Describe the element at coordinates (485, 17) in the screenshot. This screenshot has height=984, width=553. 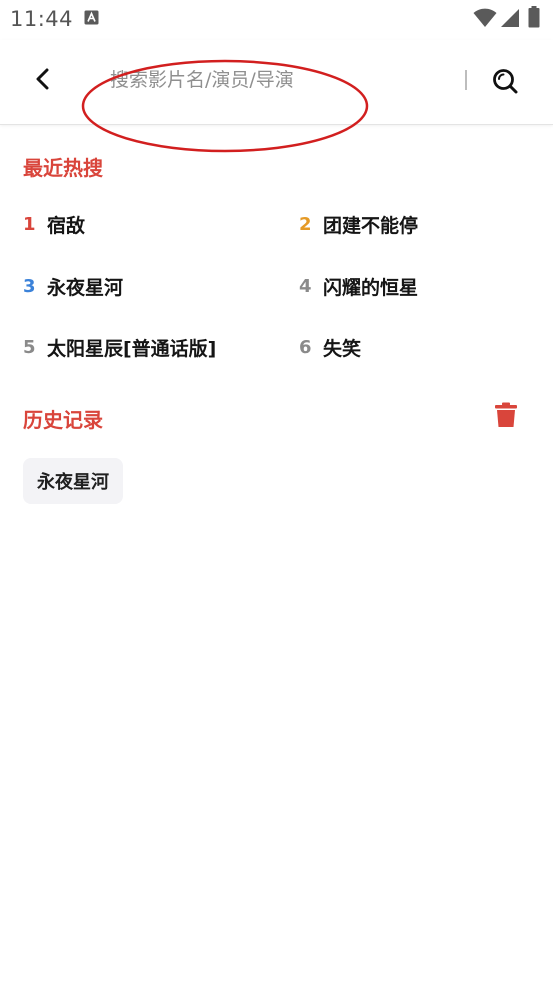
I see `wifi-icon` at that location.